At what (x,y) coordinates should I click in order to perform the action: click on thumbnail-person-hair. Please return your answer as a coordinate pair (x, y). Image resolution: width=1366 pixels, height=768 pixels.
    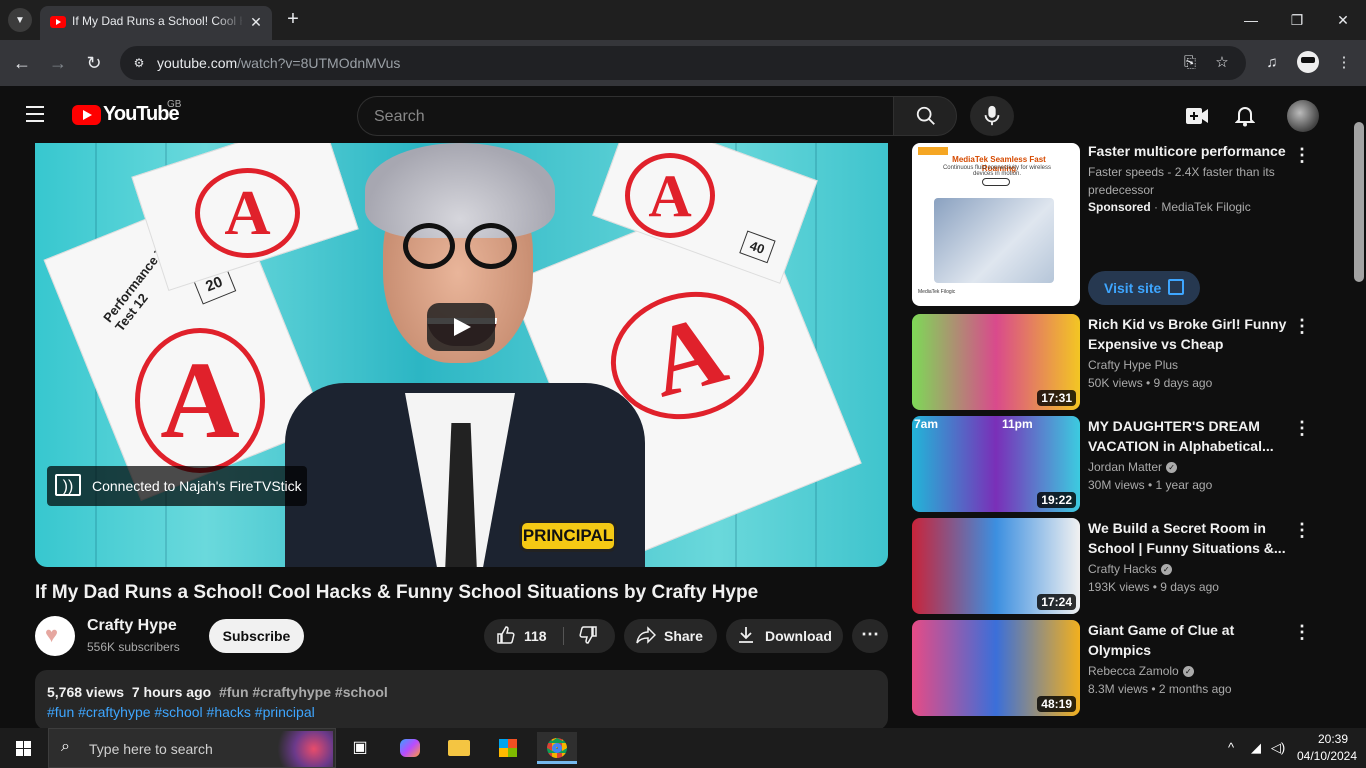
    Looking at the image, I should click on (460, 190).